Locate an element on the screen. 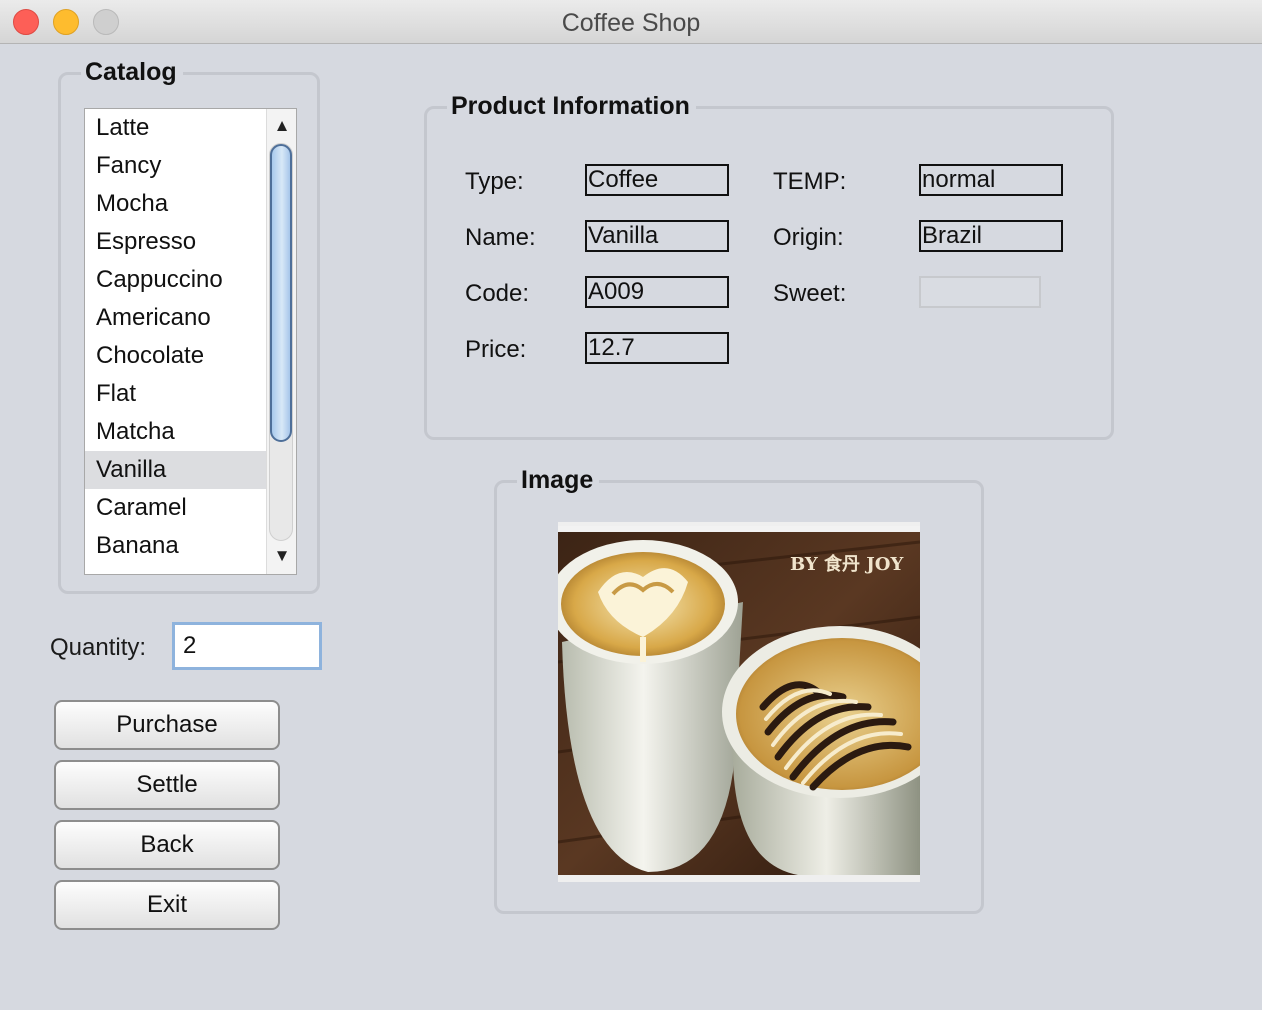  photo-watermark: BY 食丹 JOY is located at coordinates (847, 564).